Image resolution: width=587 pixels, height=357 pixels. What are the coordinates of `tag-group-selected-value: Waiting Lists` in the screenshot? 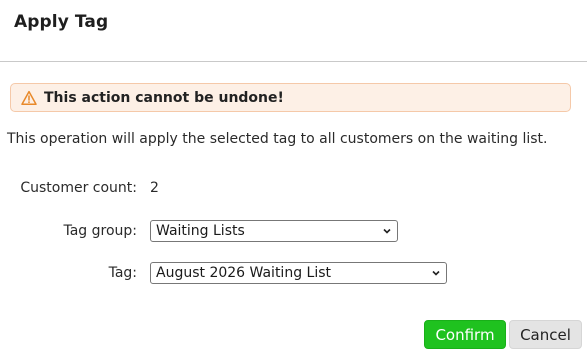 It's located at (200, 231).